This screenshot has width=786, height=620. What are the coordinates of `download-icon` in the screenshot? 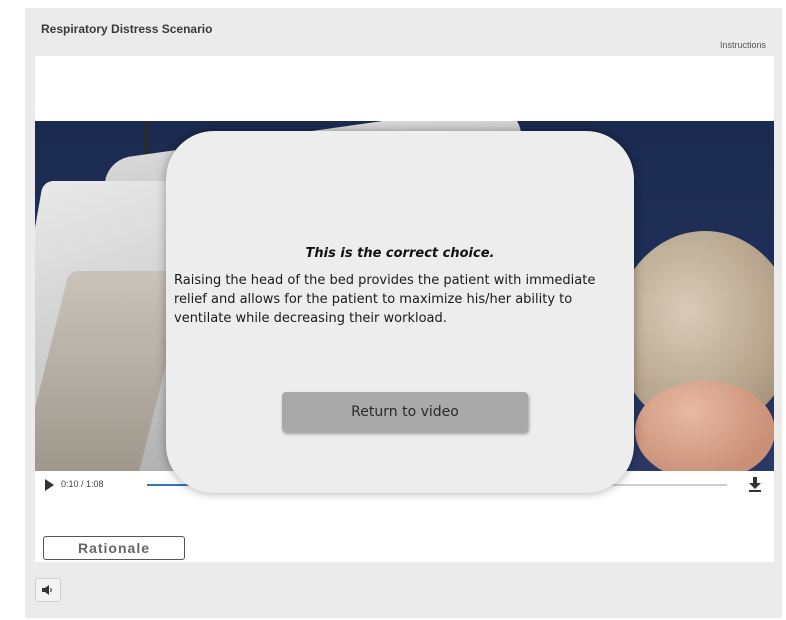 It's located at (755, 484).